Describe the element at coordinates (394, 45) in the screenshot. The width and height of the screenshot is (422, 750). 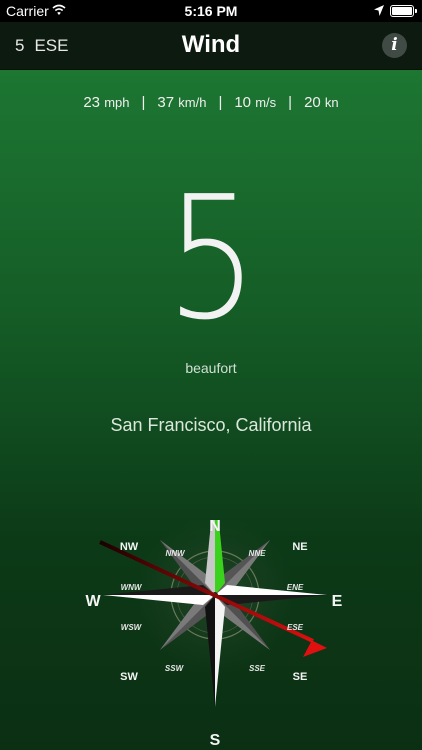
I see `info-button: i` at that location.